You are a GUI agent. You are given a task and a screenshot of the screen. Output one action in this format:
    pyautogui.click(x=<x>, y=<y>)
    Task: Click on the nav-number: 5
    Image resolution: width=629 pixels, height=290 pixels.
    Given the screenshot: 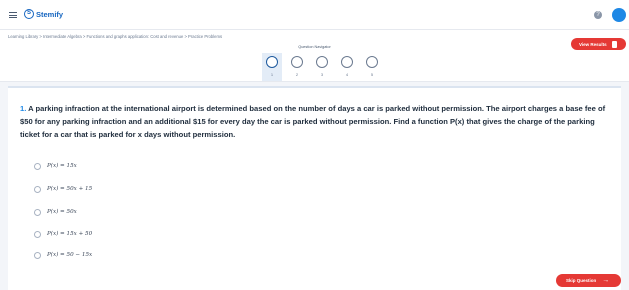 What is the action you would take?
    pyautogui.click(x=372, y=74)
    